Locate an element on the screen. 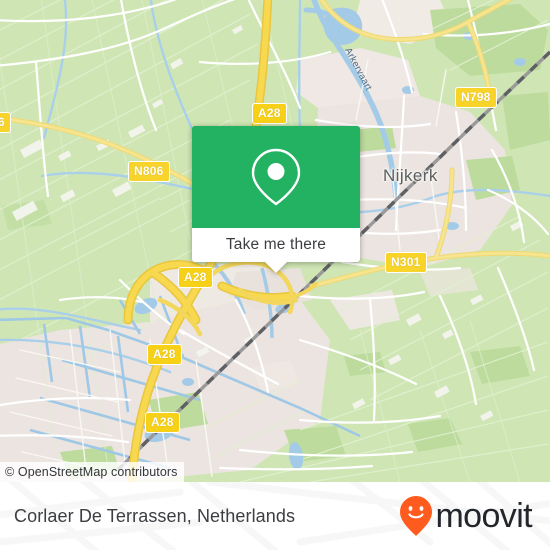  osm-attribution: © OpenStreetMap contributors is located at coordinates (92, 472).